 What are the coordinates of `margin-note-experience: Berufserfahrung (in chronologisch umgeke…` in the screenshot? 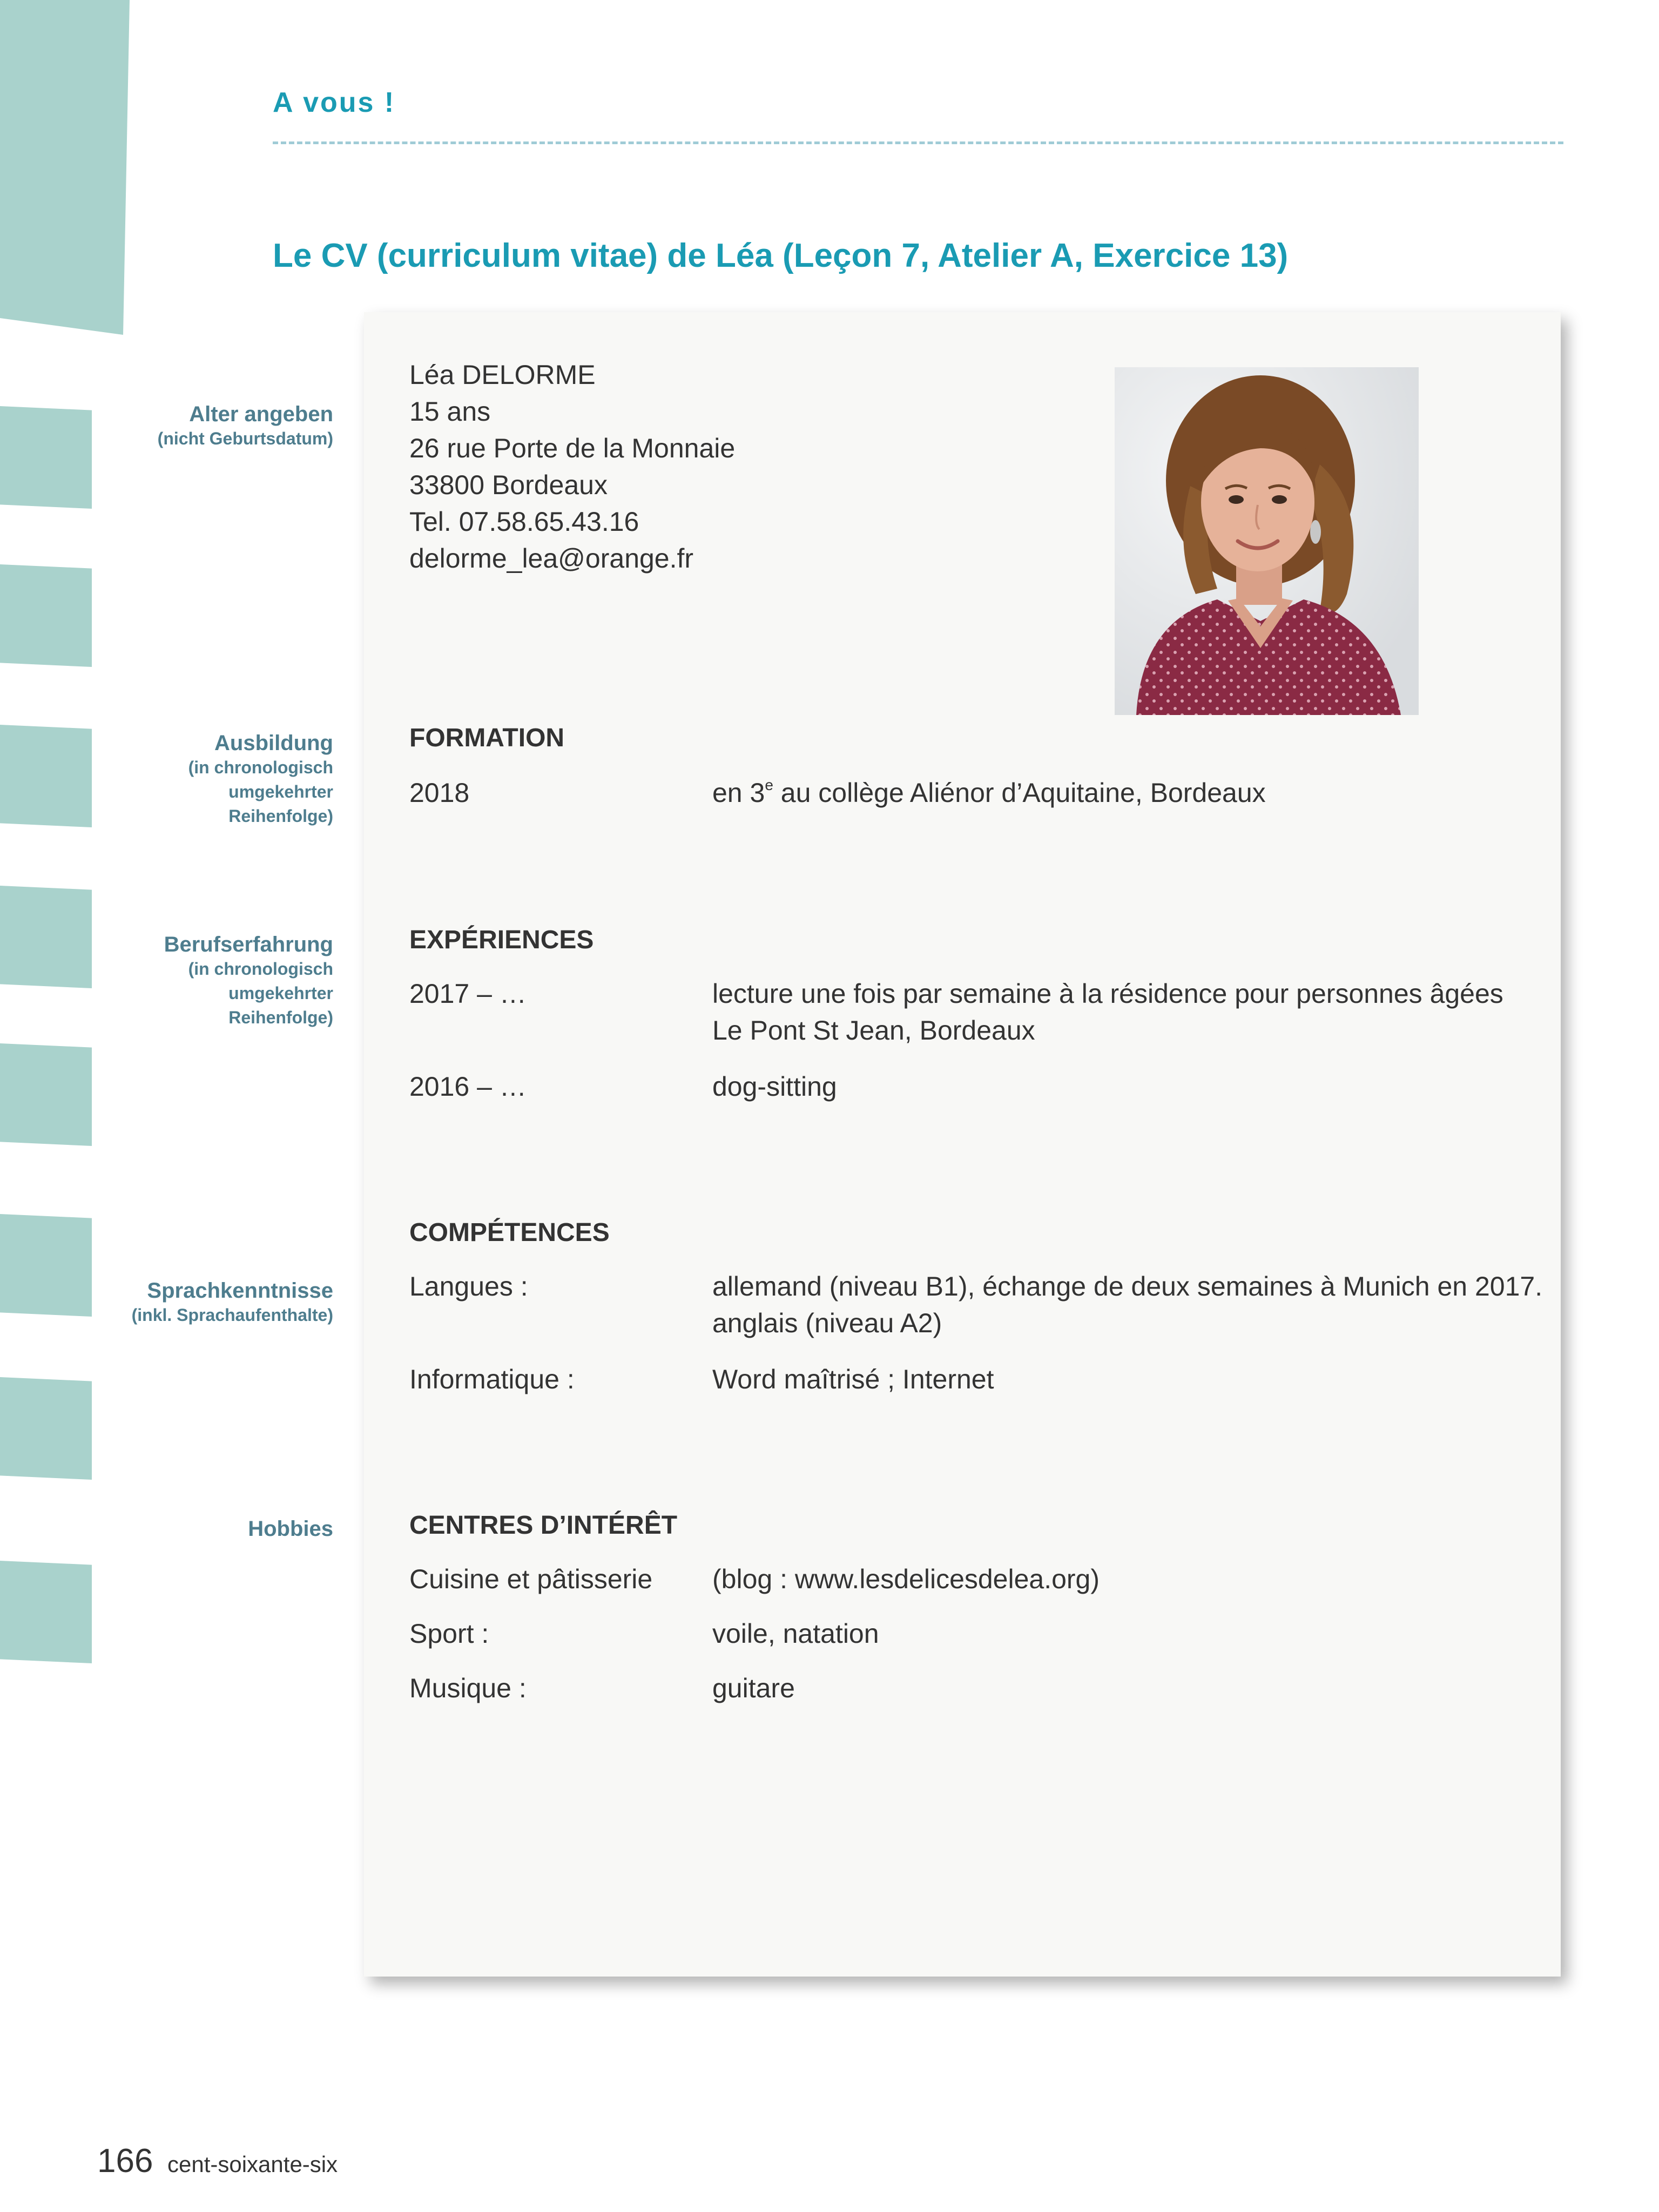 It's located at (228, 981).